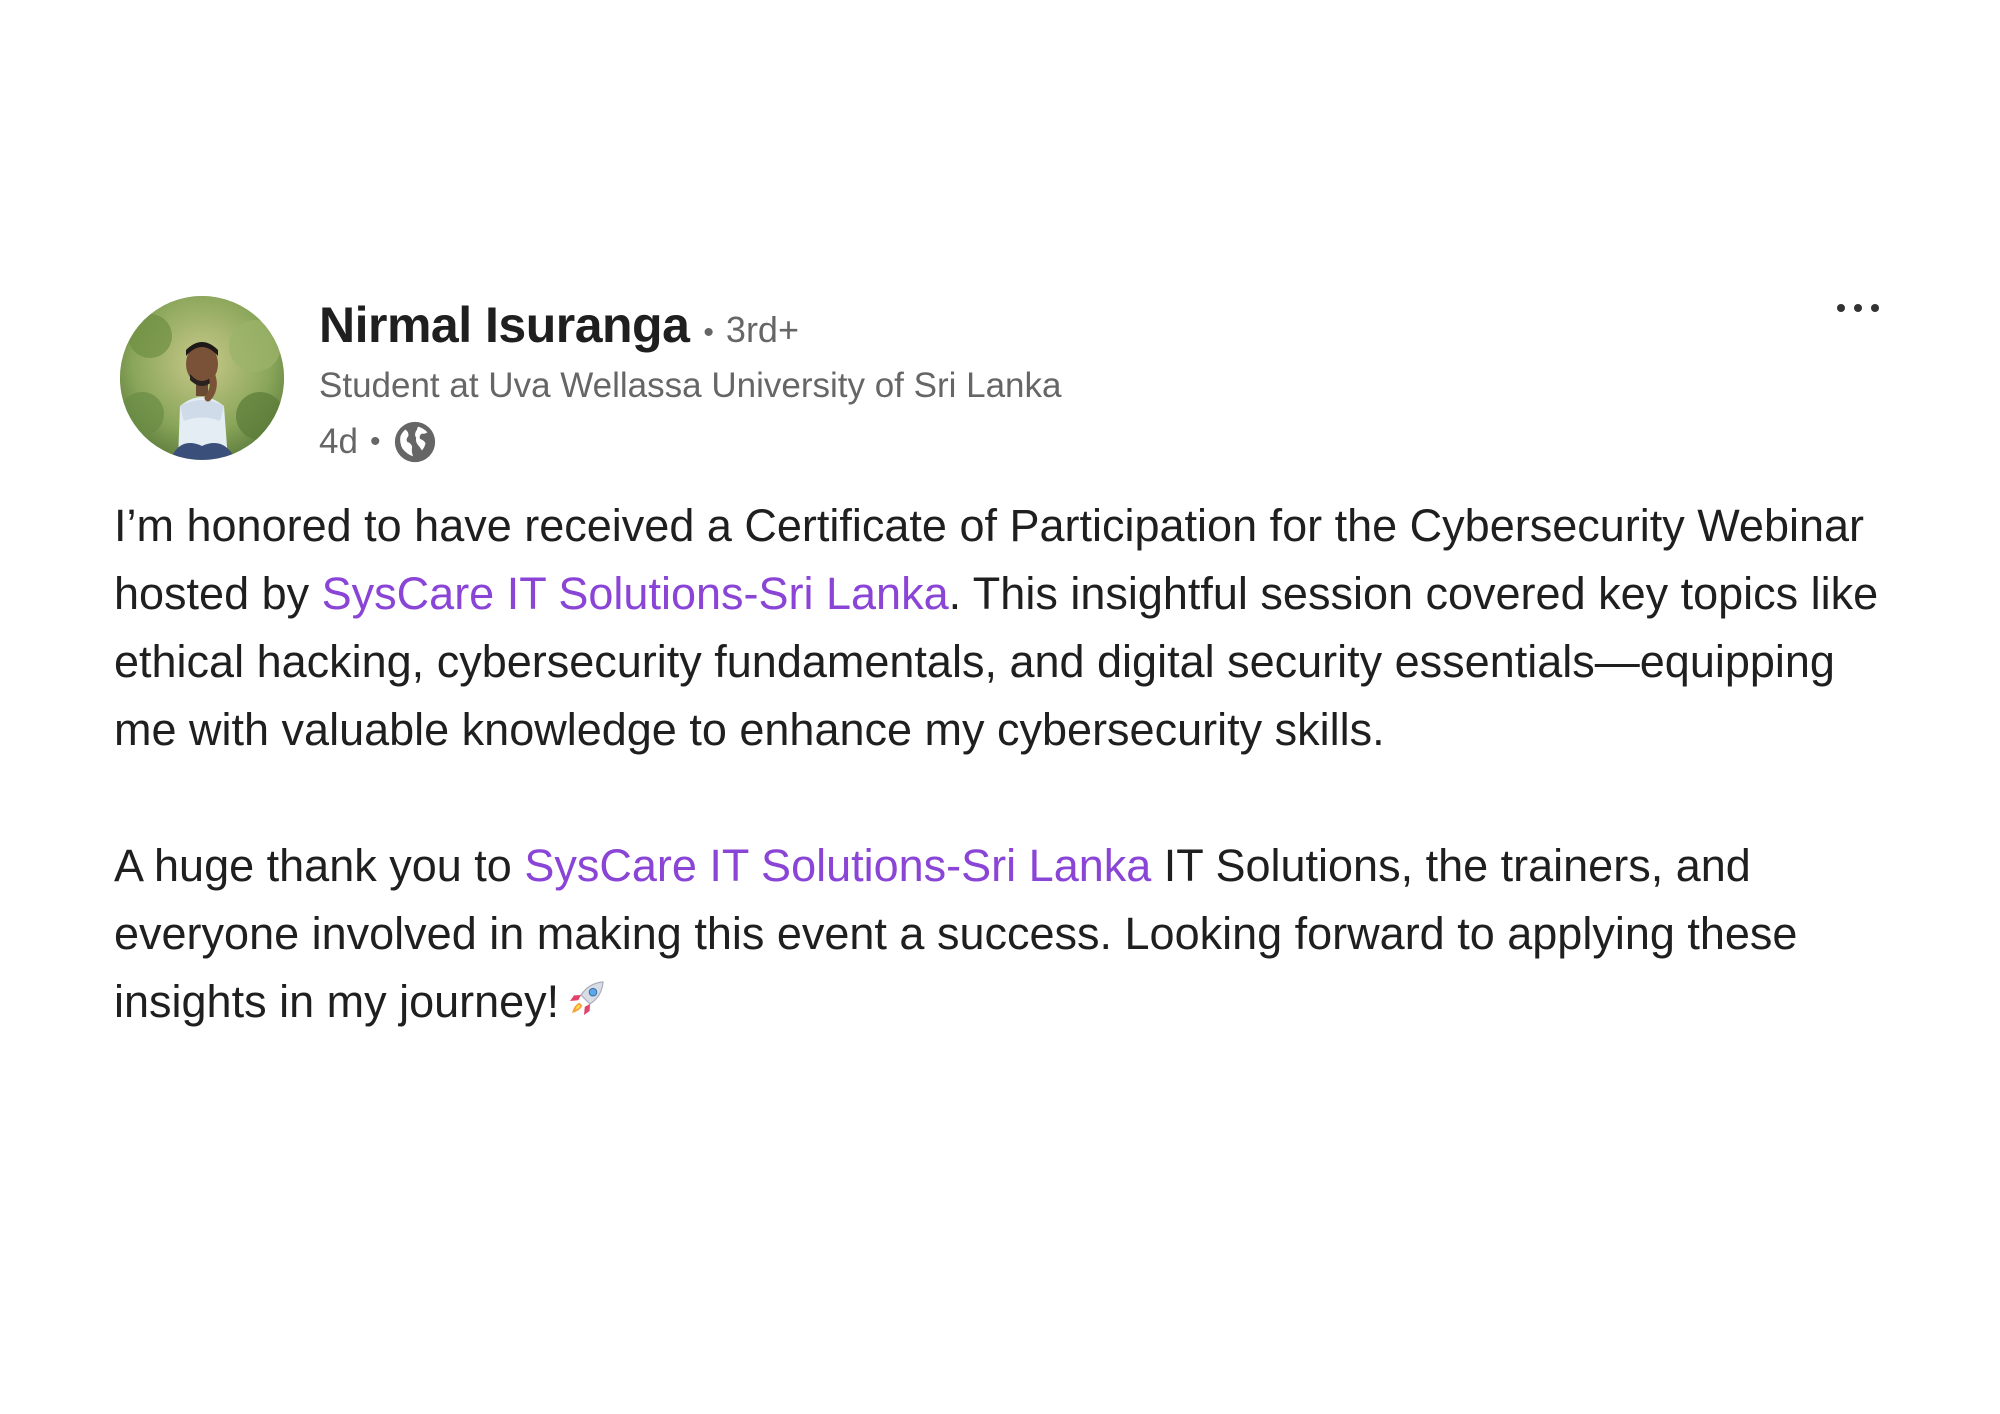  Describe the element at coordinates (338, 441) in the screenshot. I see `post-time: 4d` at that location.